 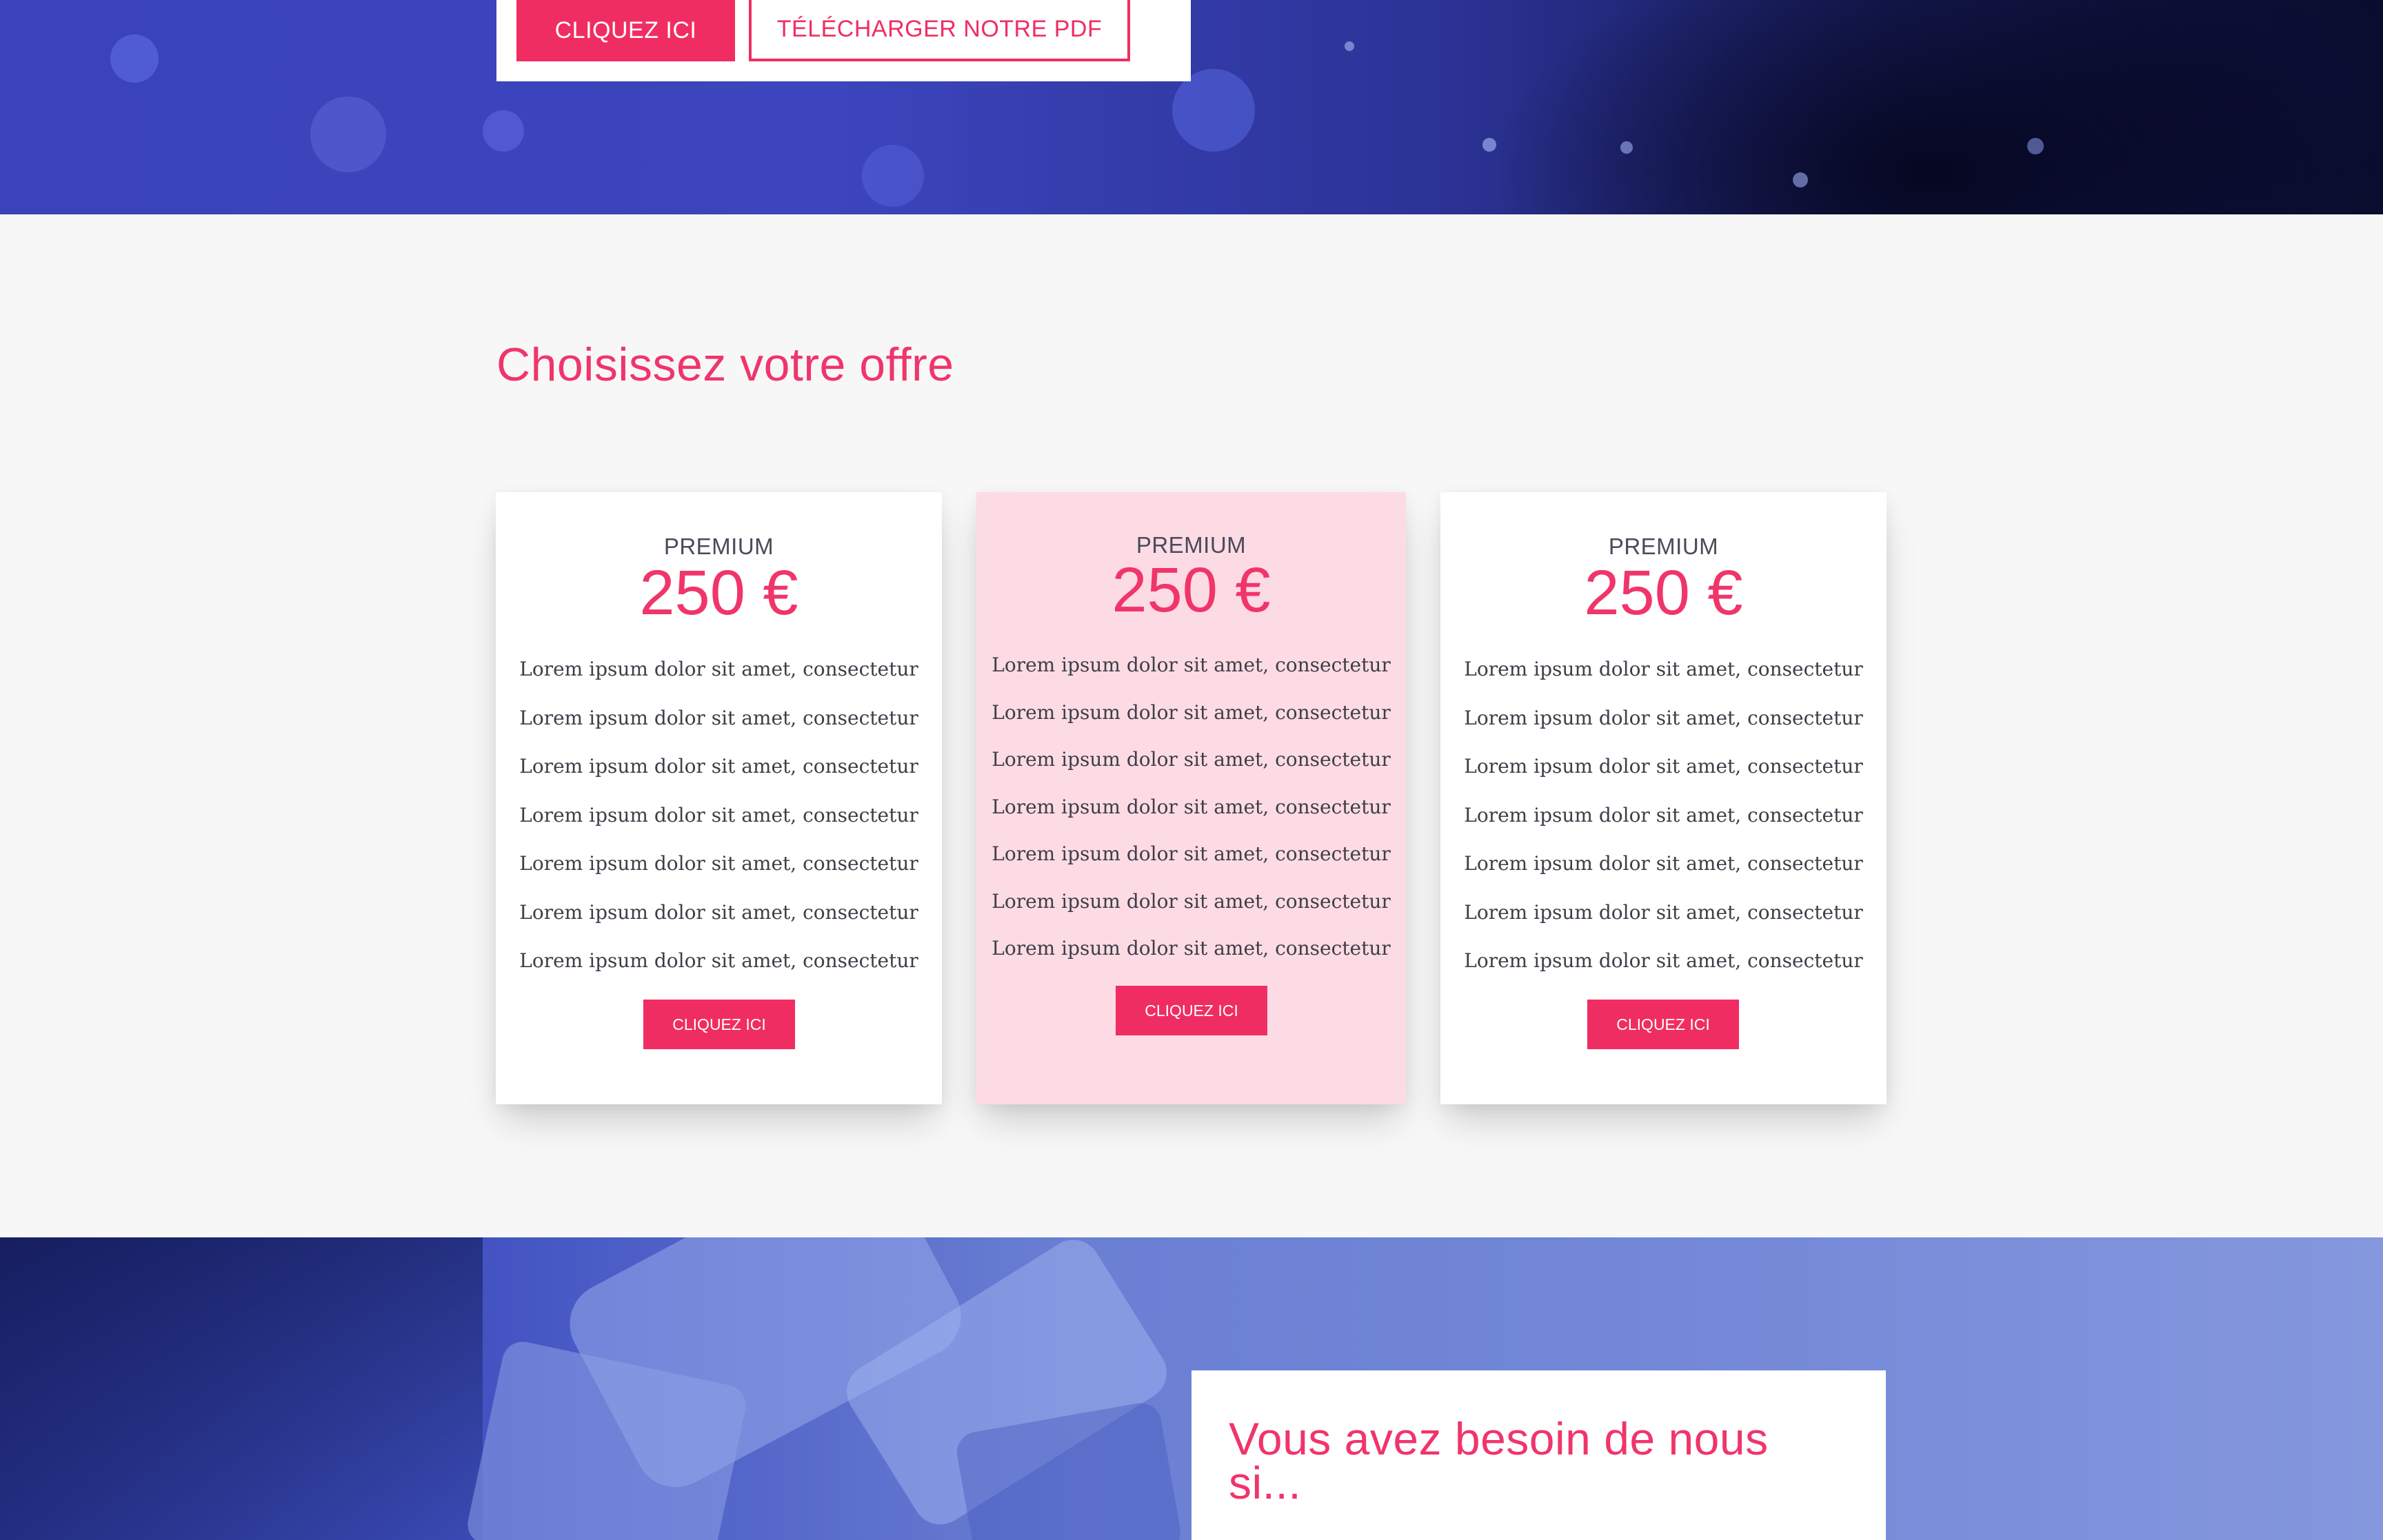 What do you see at coordinates (725, 365) in the screenshot?
I see `pricing-title: Choisissez votre offre` at bounding box center [725, 365].